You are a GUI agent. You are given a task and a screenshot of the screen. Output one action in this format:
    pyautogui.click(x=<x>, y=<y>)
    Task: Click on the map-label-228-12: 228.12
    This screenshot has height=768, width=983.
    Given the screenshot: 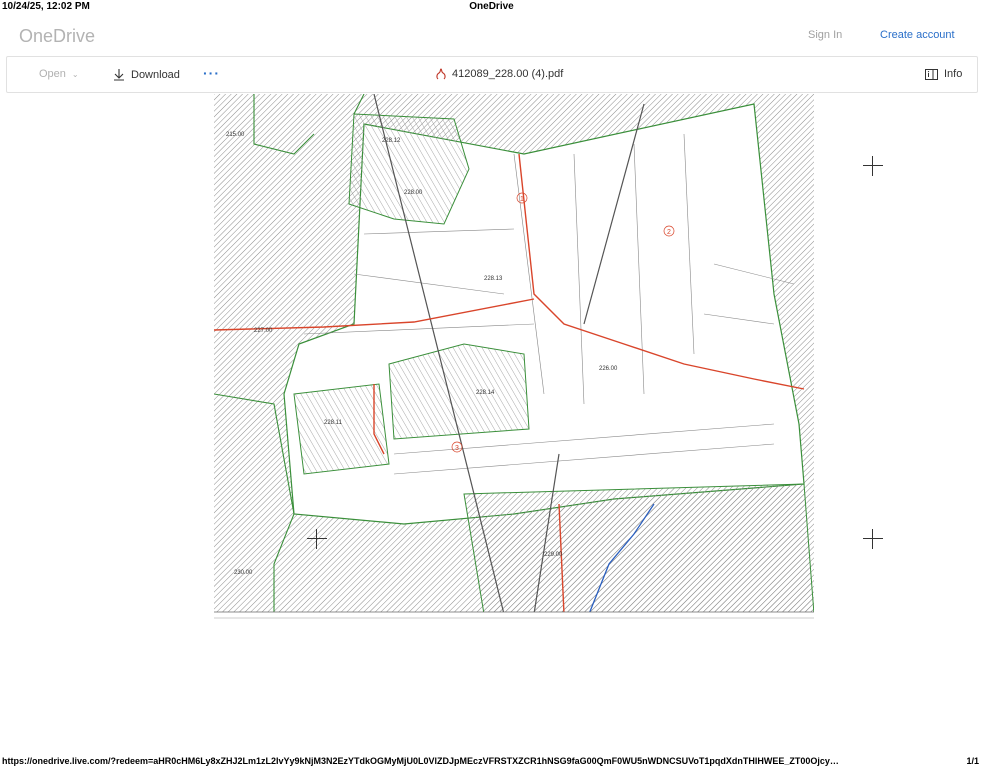 What is the action you would take?
    pyautogui.click(x=391, y=141)
    